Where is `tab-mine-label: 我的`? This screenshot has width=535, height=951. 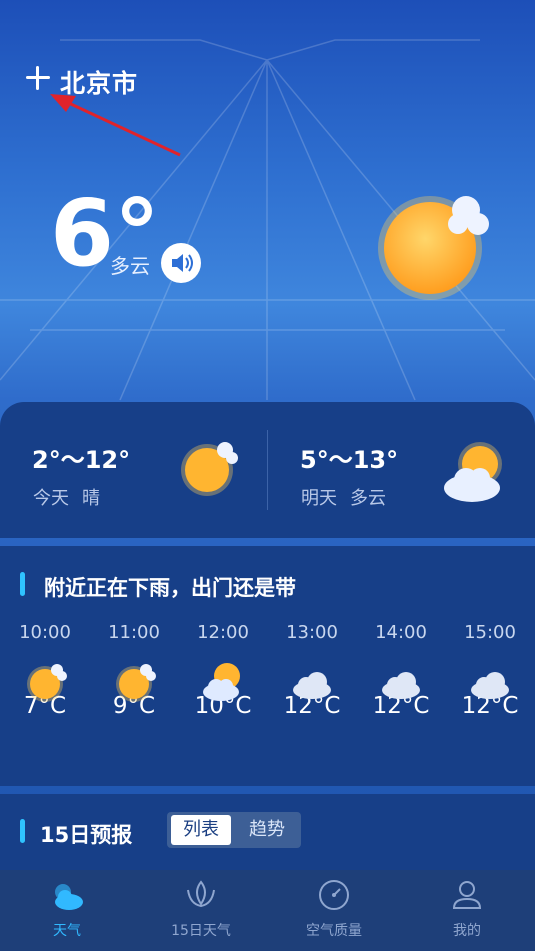
tab-mine-label: 我的 is located at coordinates (467, 931).